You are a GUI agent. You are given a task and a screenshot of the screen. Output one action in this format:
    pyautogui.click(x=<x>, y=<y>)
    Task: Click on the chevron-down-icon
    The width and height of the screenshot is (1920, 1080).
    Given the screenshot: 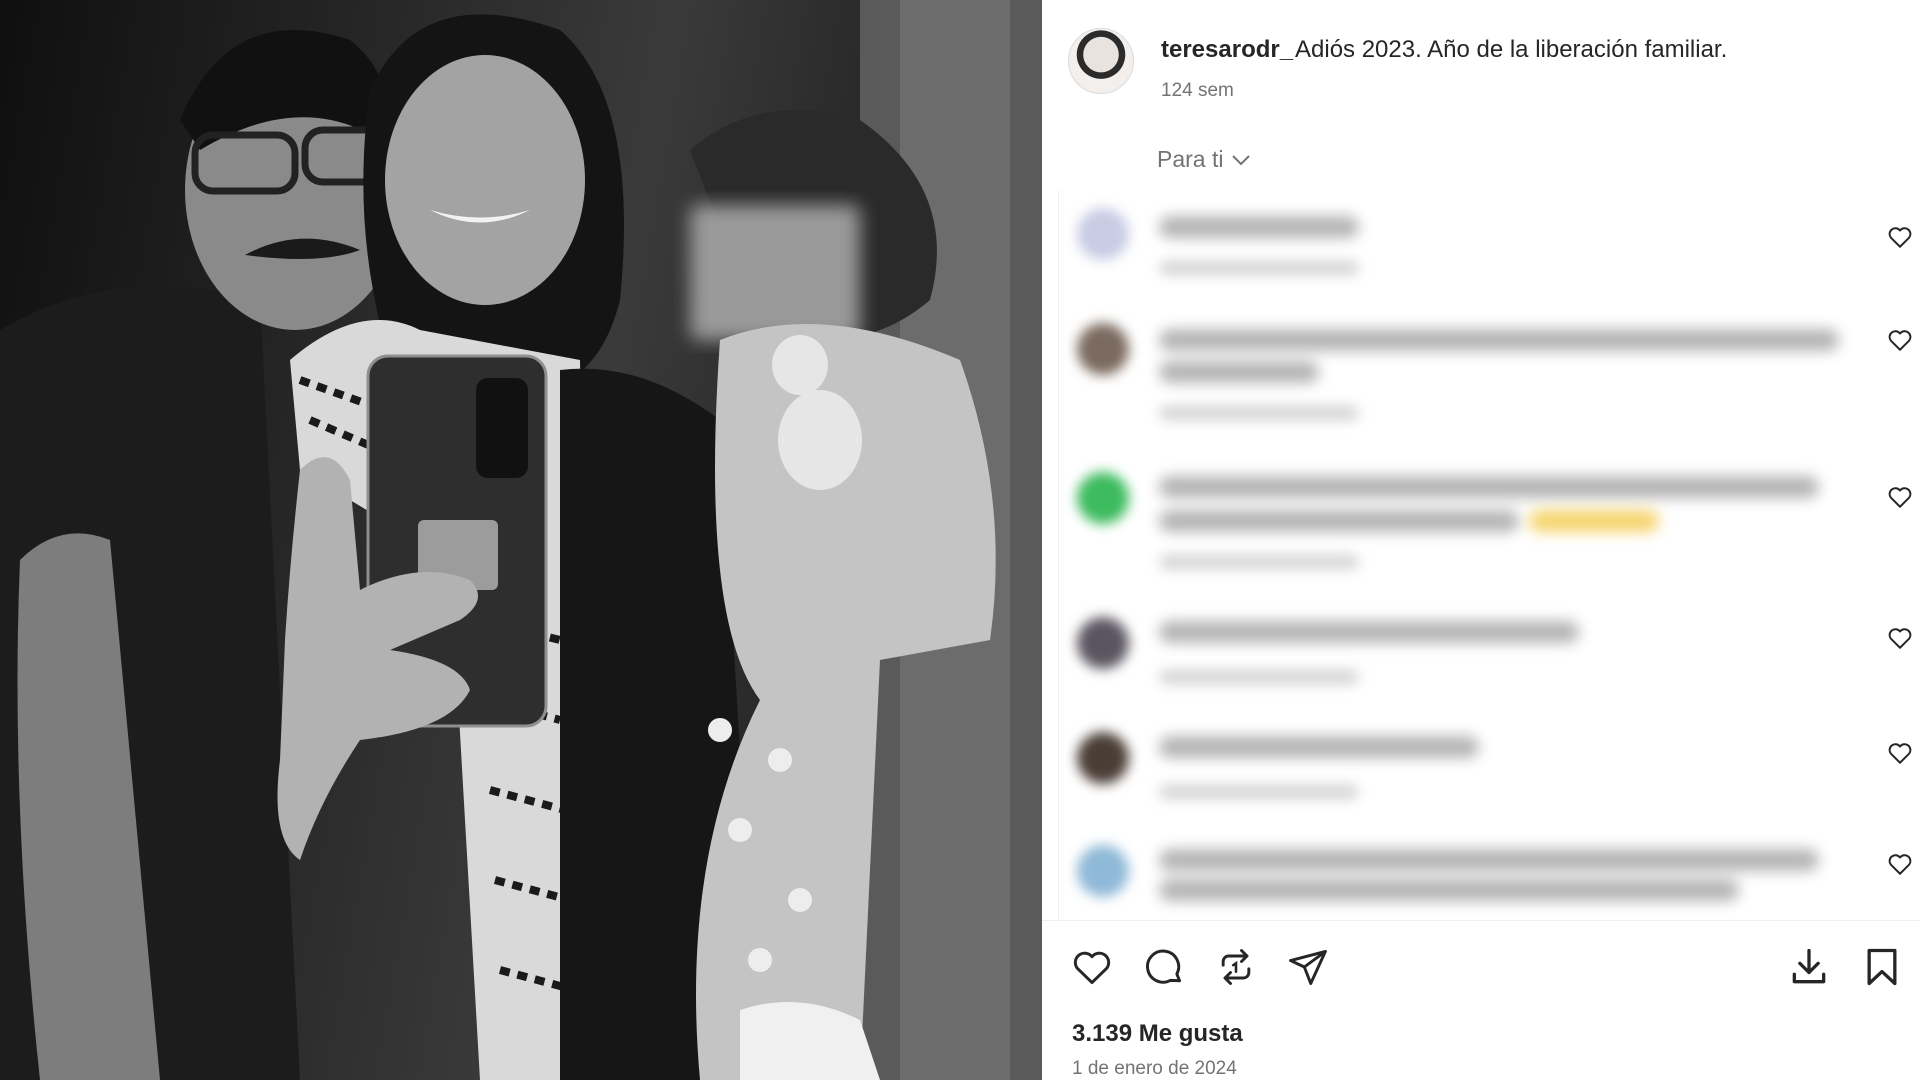 What is the action you would take?
    pyautogui.click(x=1241, y=160)
    